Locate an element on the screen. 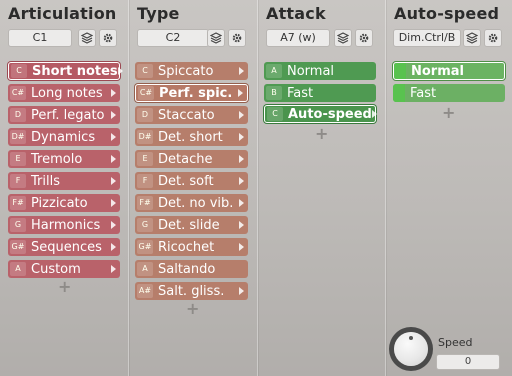 The image size is (512, 376). auto-speed-item-normal: Normal is located at coordinates (449, 71).